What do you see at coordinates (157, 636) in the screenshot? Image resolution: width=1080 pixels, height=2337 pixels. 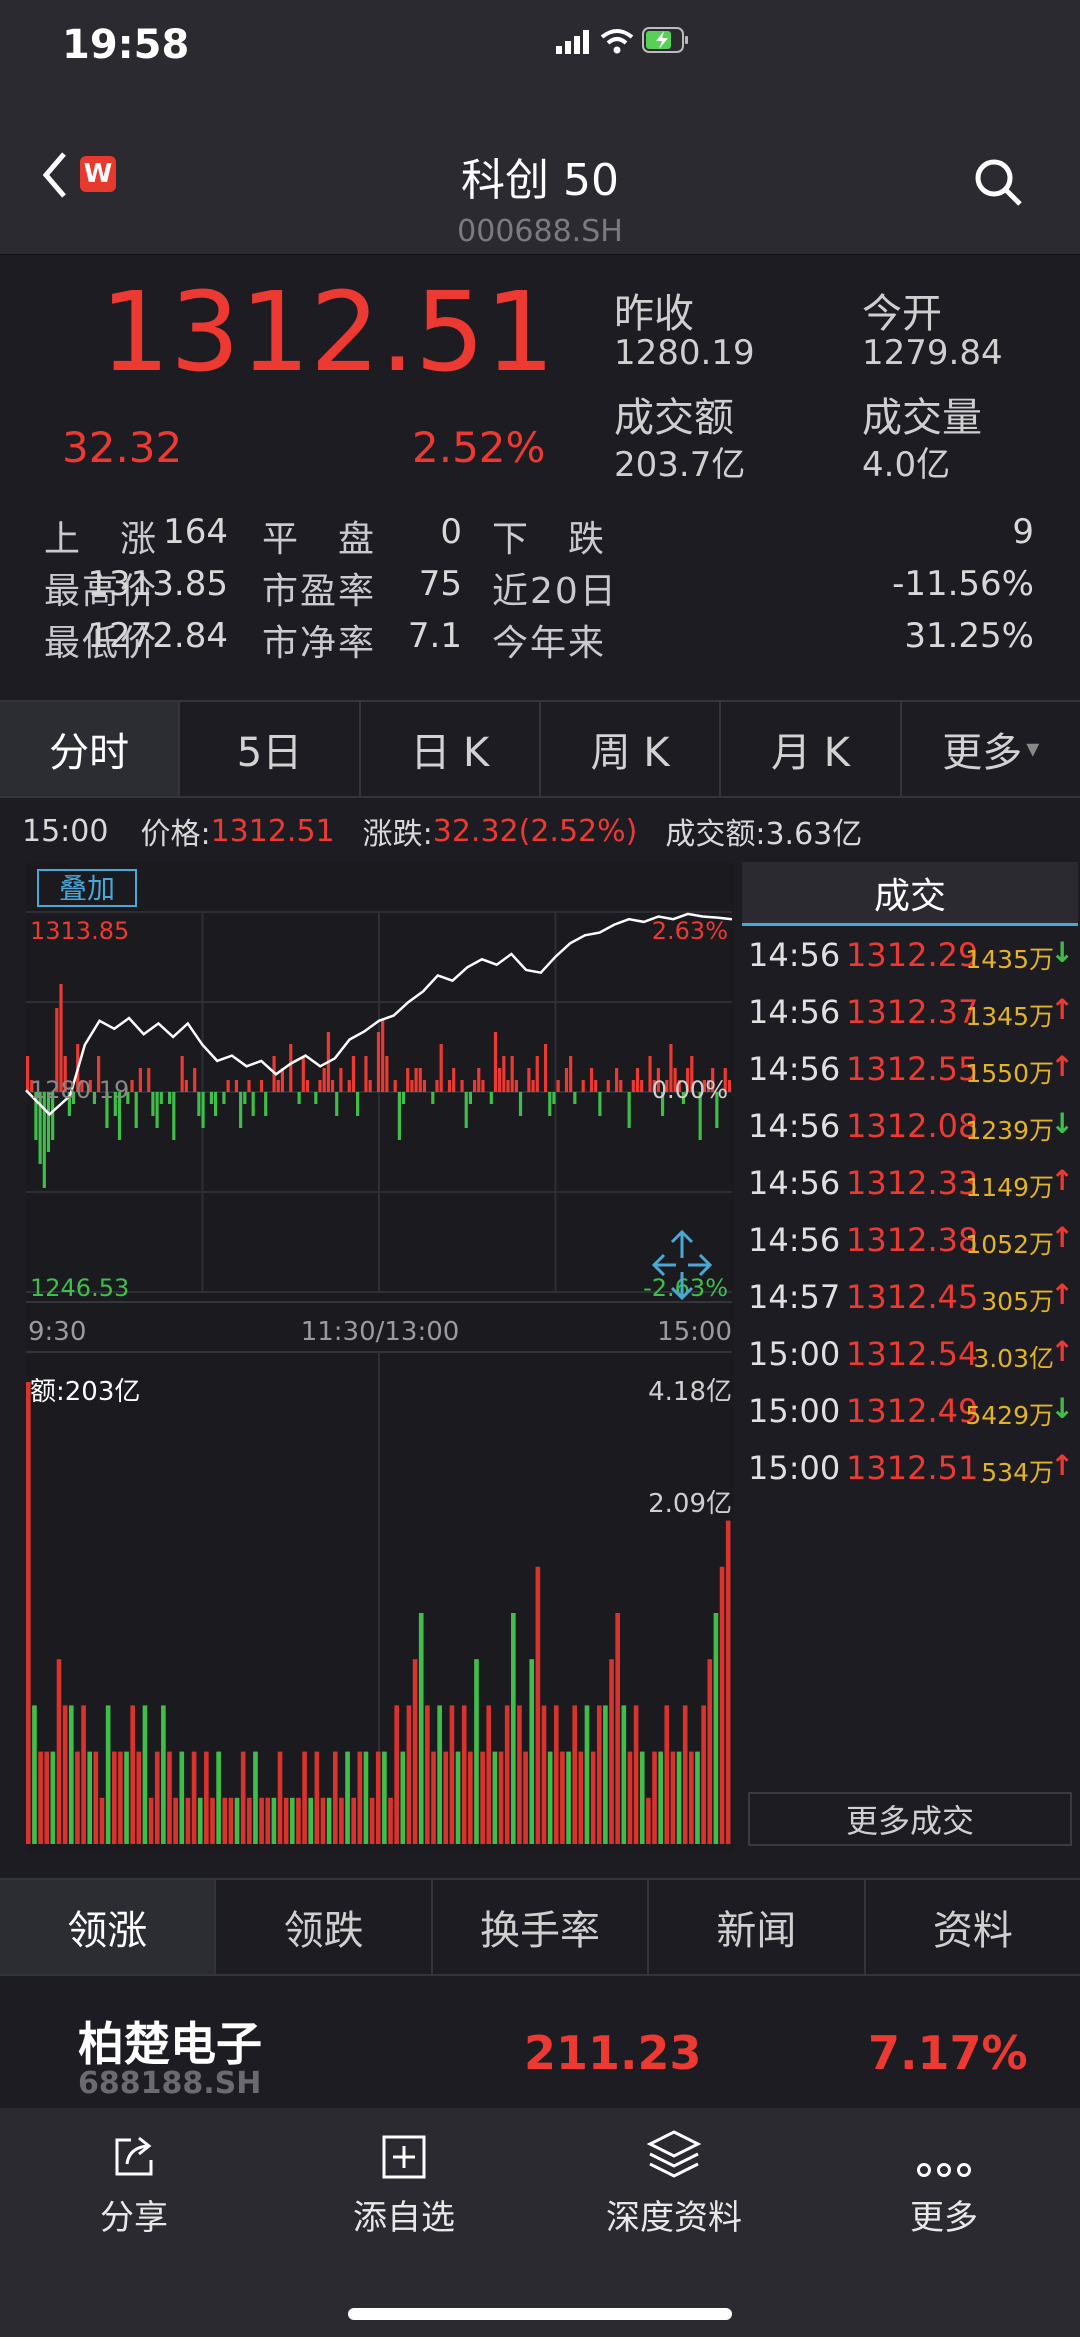 I see `stat-value: 1272.84` at bounding box center [157, 636].